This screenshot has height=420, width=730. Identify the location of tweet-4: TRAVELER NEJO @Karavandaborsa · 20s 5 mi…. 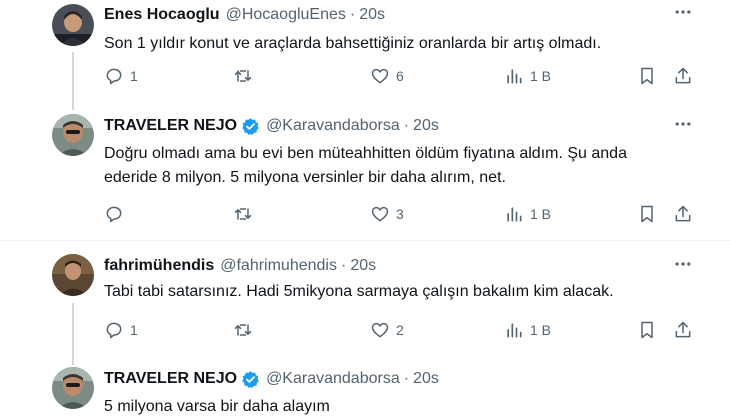
(365, 393).